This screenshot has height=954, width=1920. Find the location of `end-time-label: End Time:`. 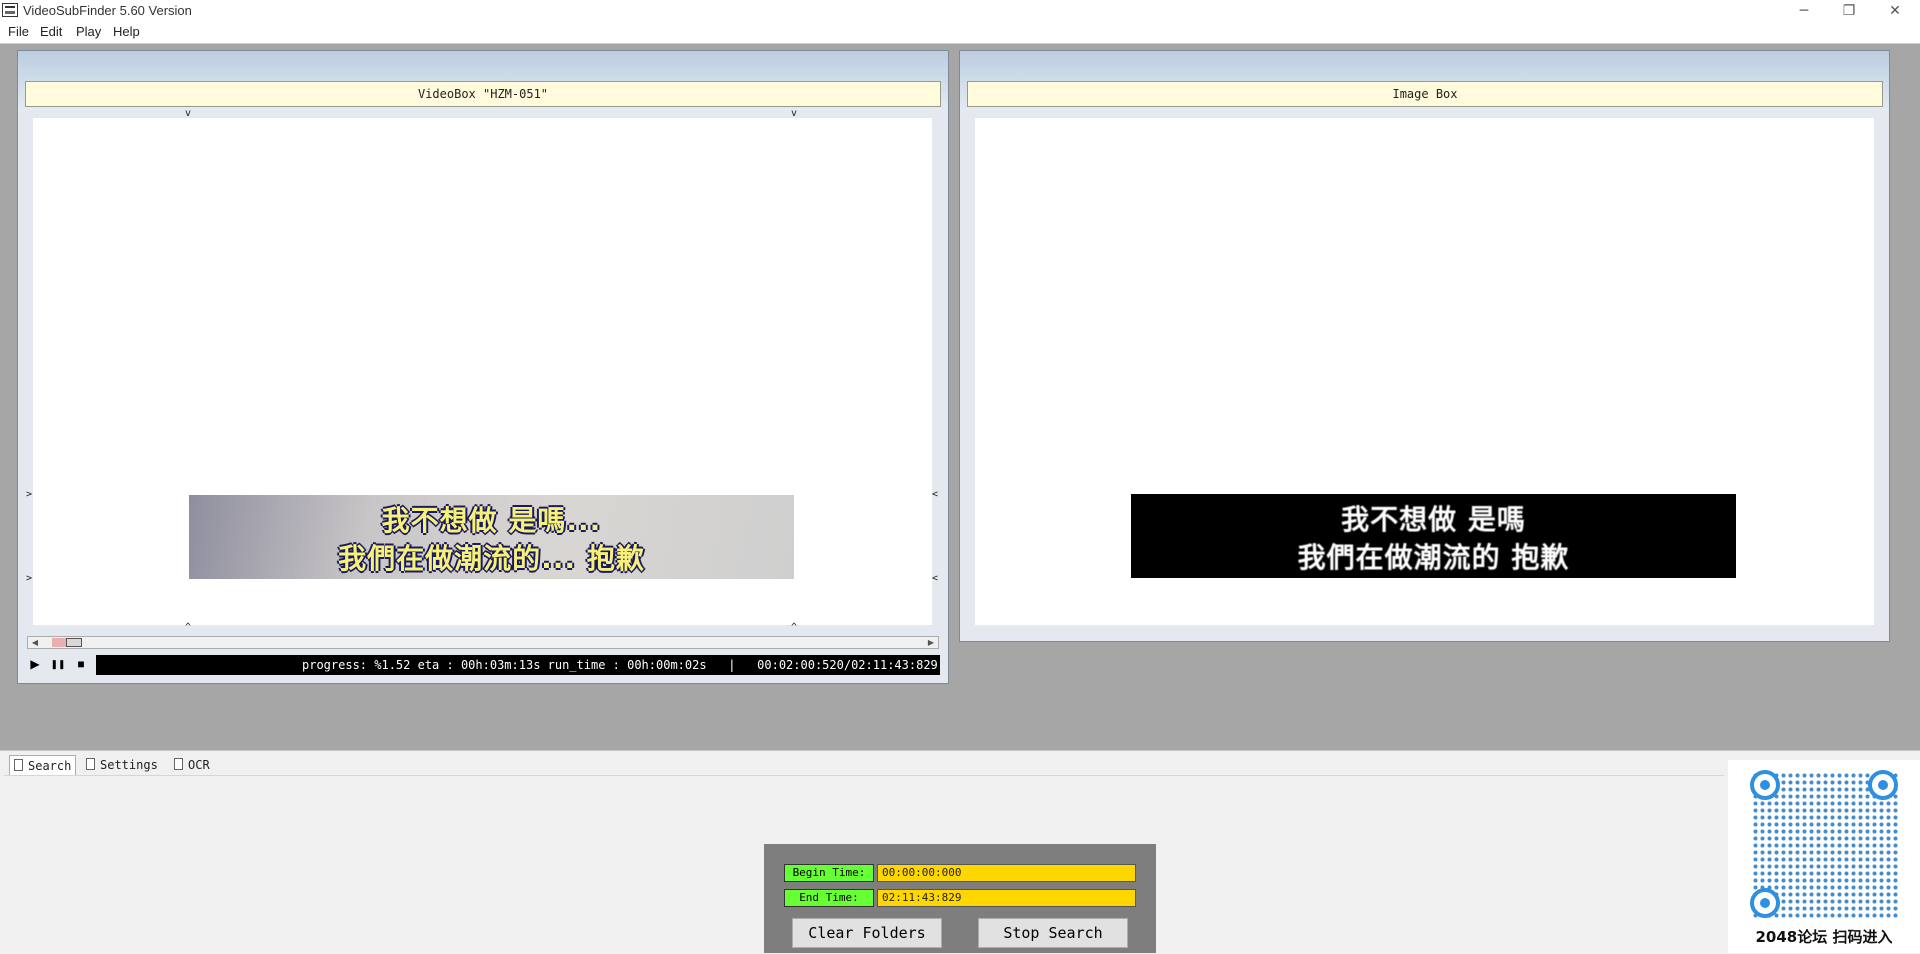

end-time-label: End Time: is located at coordinates (829, 898).